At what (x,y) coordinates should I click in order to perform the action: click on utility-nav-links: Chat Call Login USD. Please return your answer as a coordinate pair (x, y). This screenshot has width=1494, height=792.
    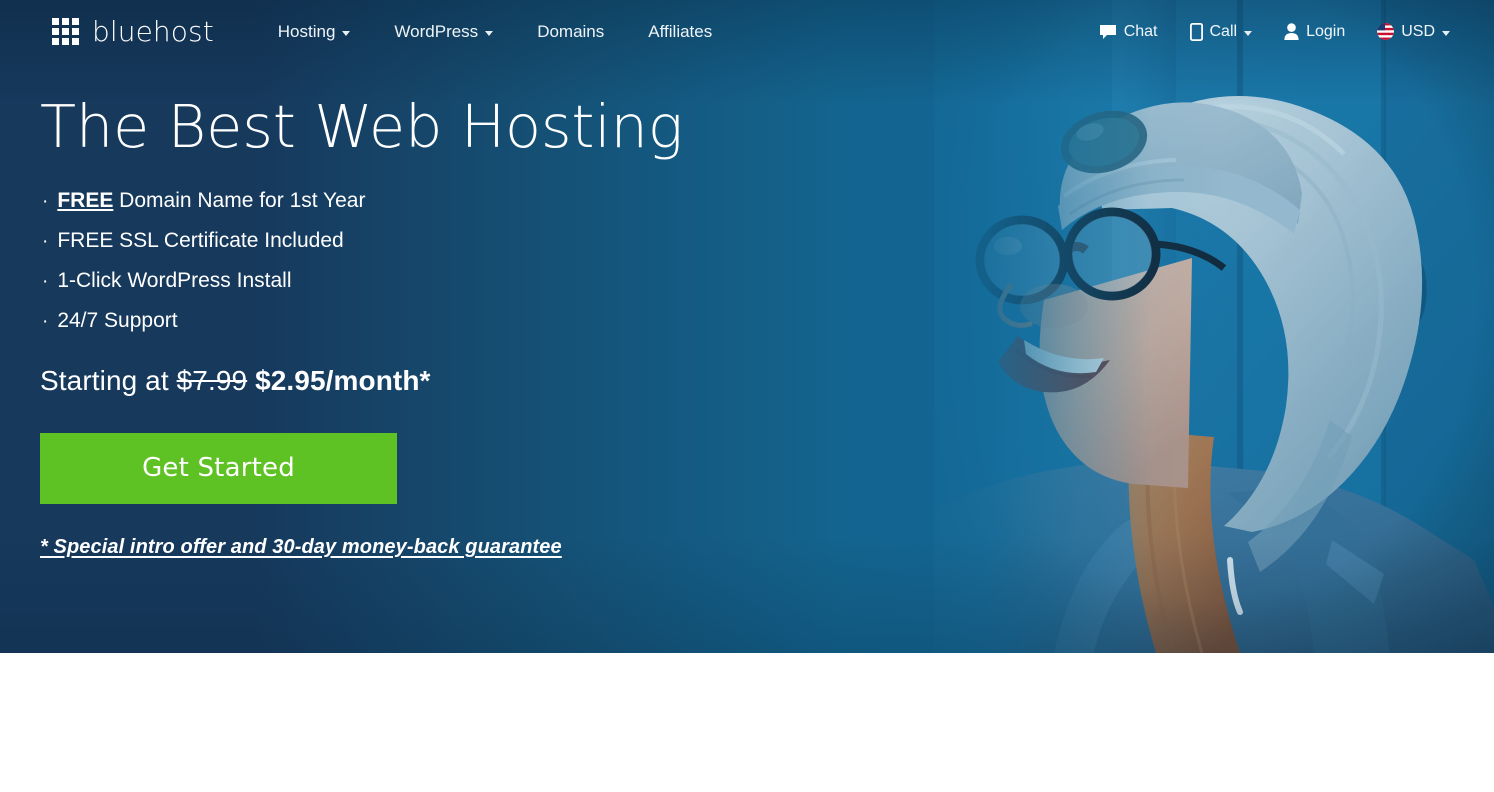
    Looking at the image, I should click on (1274, 32).